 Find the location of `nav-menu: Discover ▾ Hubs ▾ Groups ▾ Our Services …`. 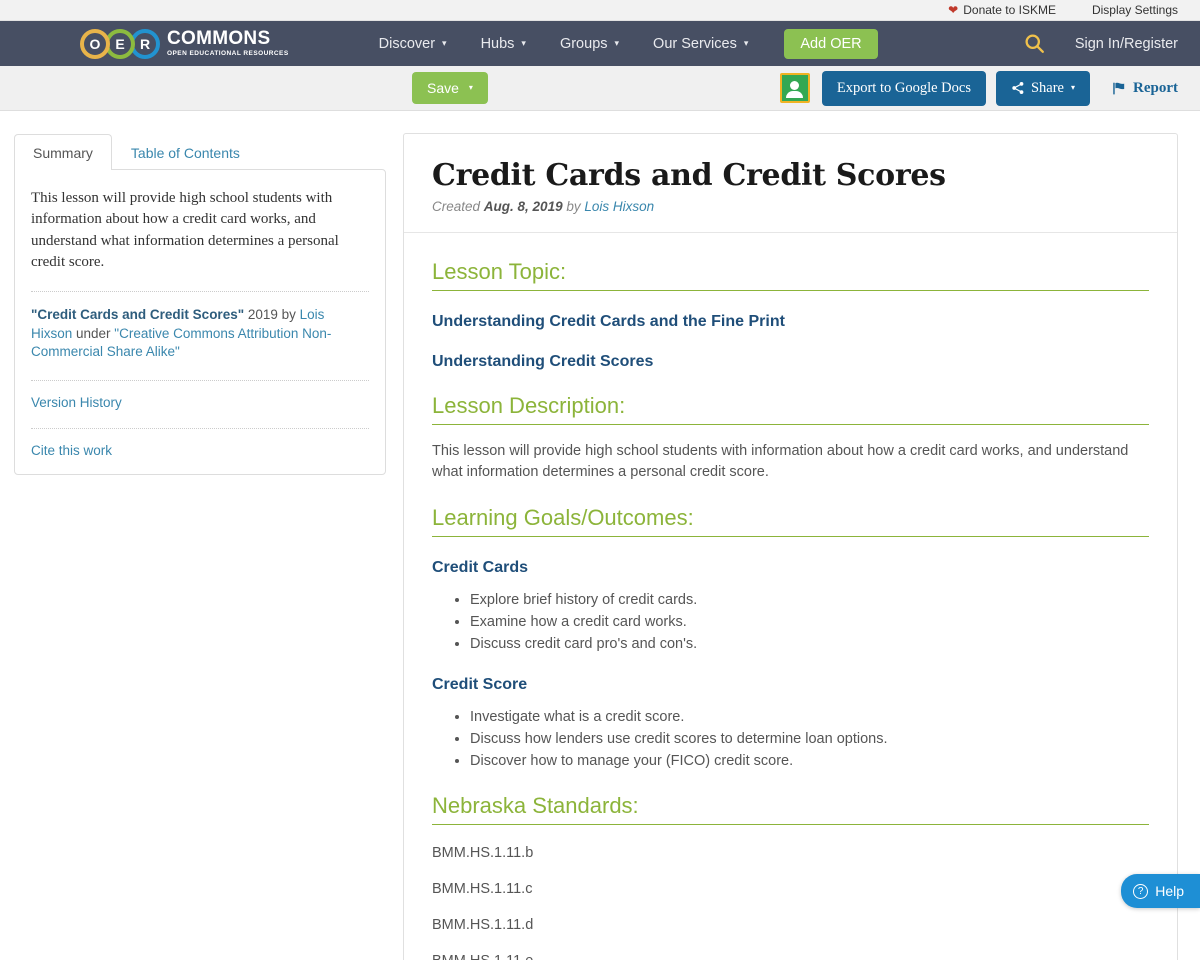

nav-menu: Discover ▾ Hubs ▾ Groups ▾ Our Services … is located at coordinates (628, 43).